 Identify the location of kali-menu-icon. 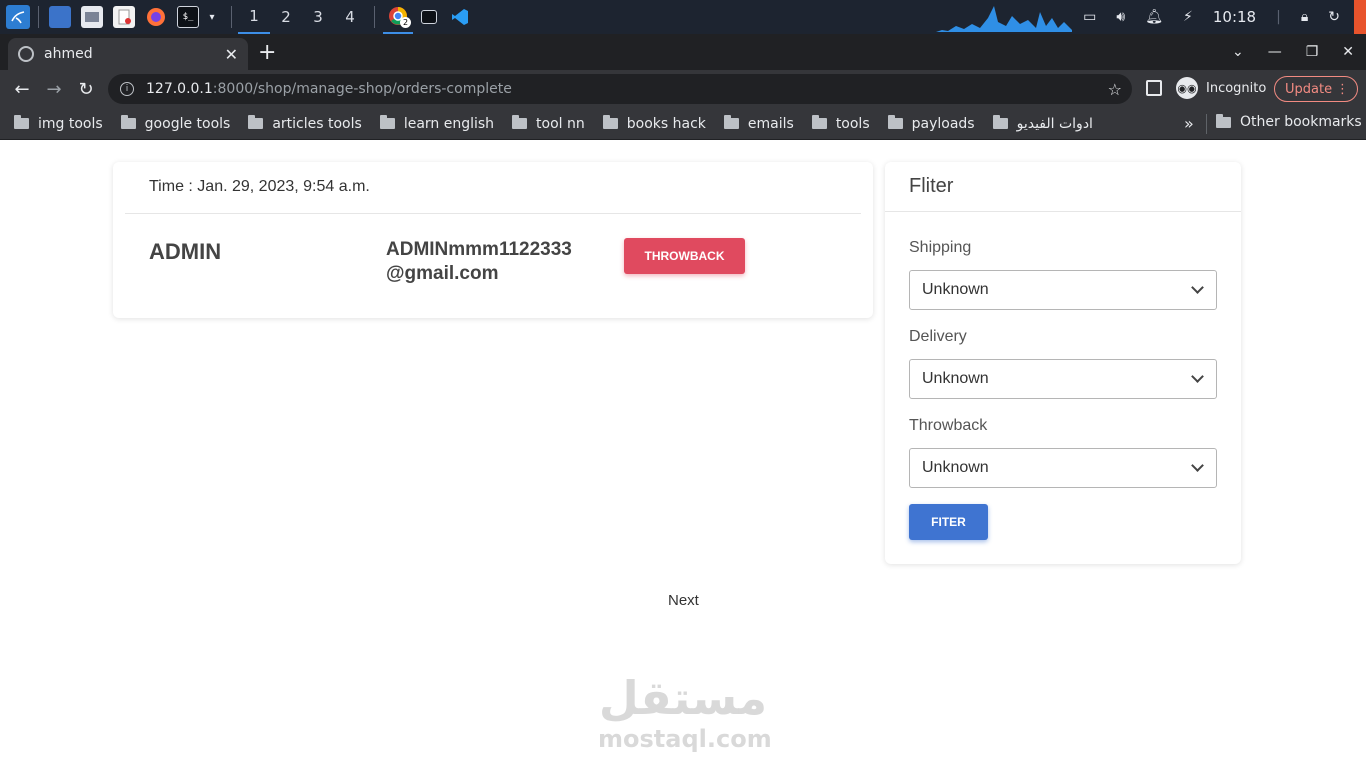
(18, 17).